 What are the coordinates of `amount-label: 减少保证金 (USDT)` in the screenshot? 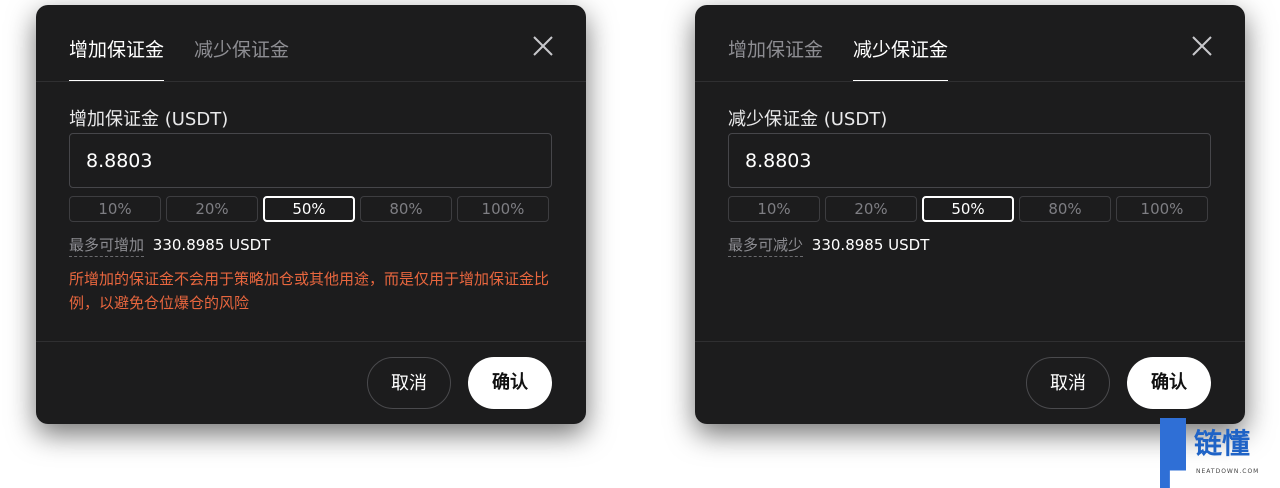 It's located at (808, 119).